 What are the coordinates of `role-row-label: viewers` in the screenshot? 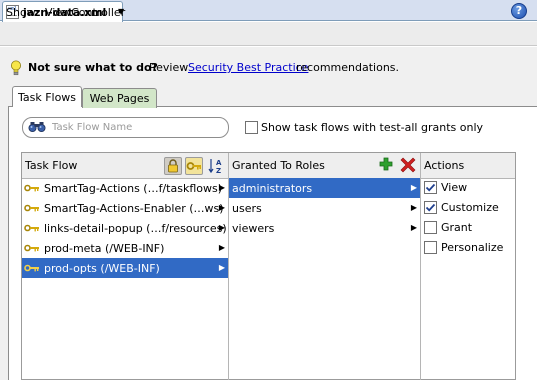 It's located at (253, 228).